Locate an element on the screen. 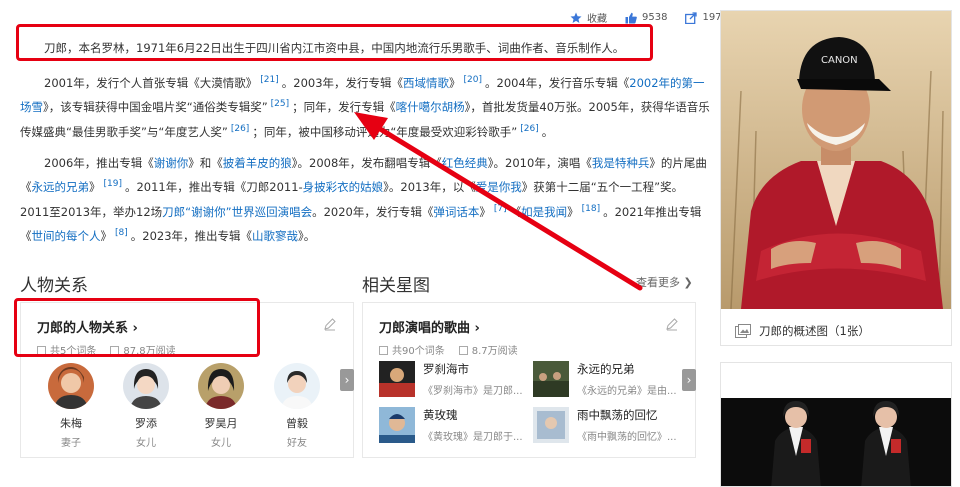  citation-ref: [20] is located at coordinates (473, 80).